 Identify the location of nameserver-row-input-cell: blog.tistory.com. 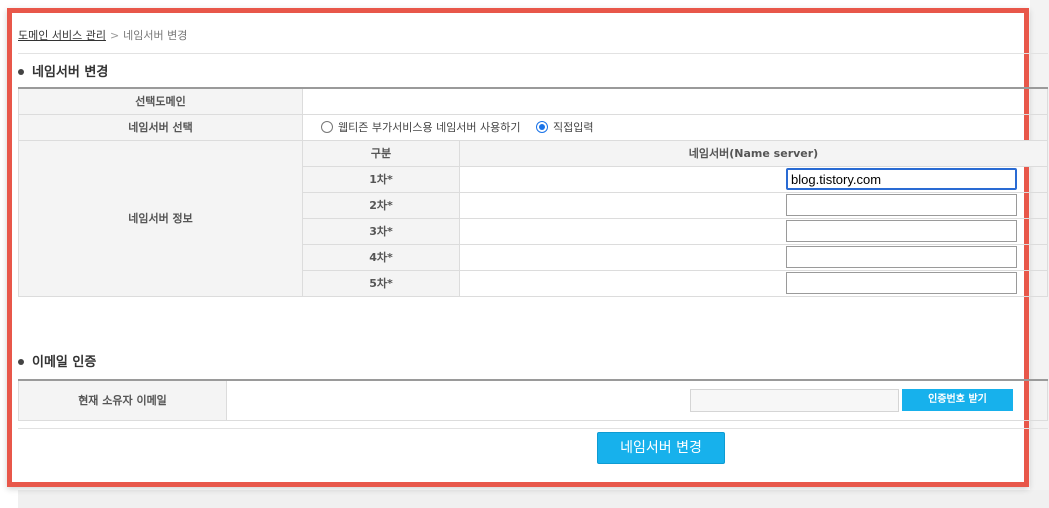
(753, 179).